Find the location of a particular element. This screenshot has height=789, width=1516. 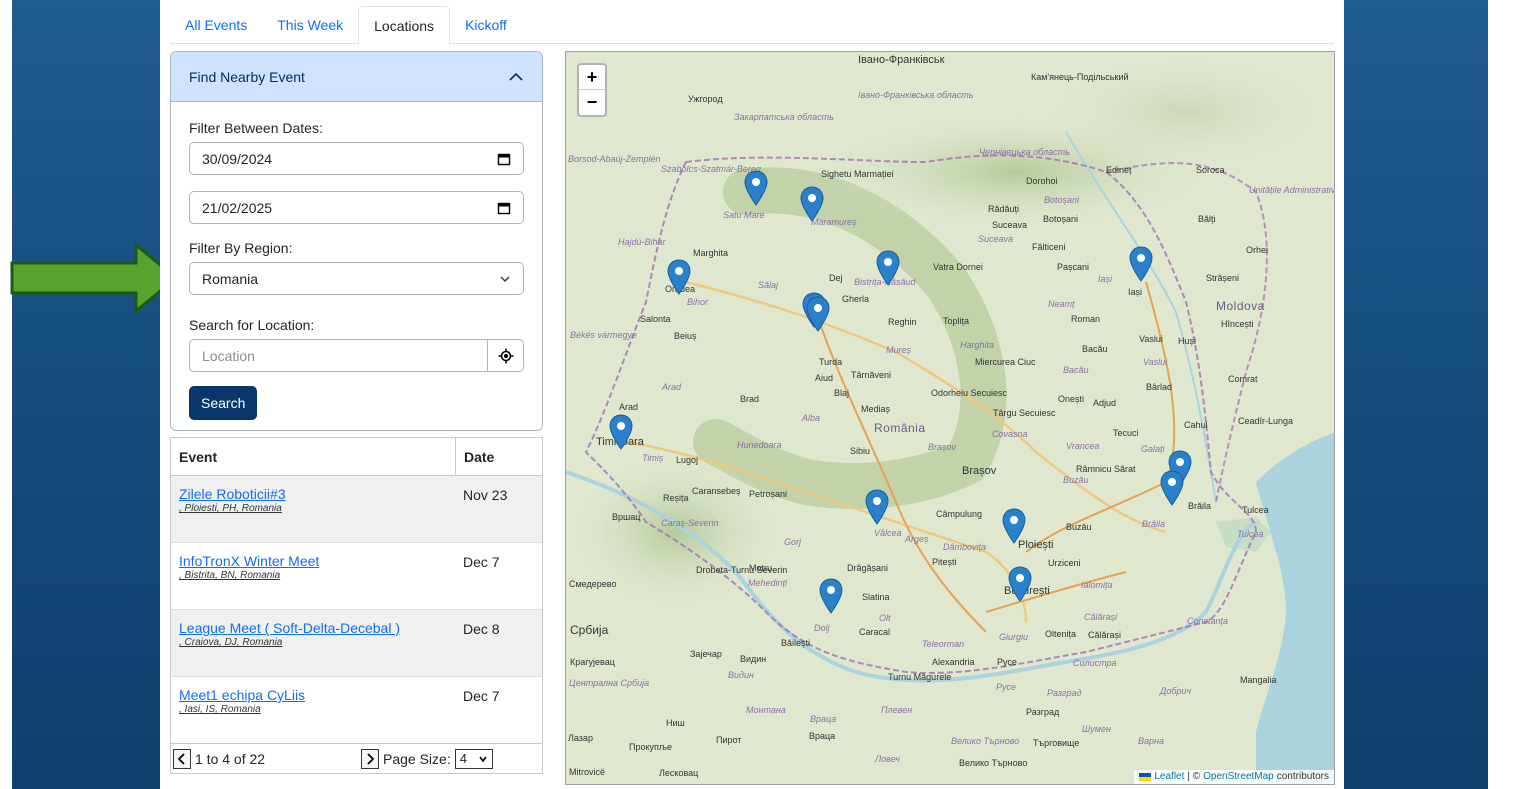

map-label: Pașcani is located at coordinates (1073, 267).